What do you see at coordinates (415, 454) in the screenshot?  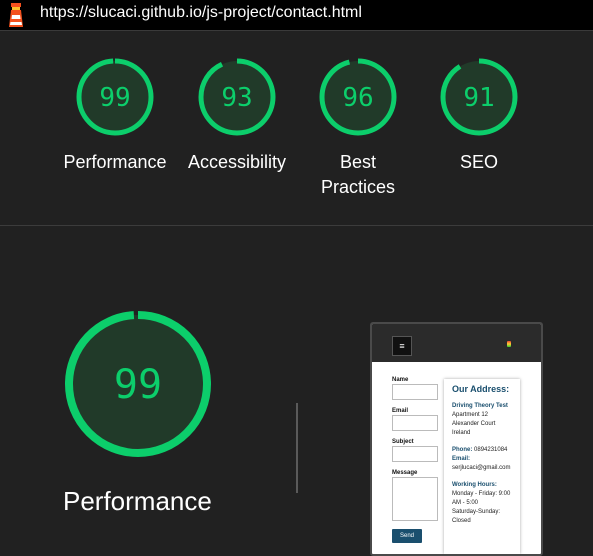 I see `subject-field` at bounding box center [415, 454].